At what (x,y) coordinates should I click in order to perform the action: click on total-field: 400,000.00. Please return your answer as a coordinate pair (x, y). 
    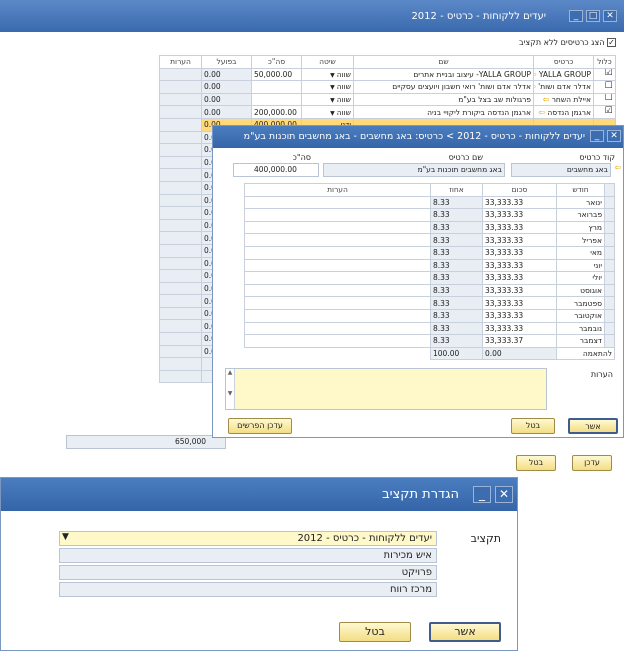
    Looking at the image, I should click on (276, 170).